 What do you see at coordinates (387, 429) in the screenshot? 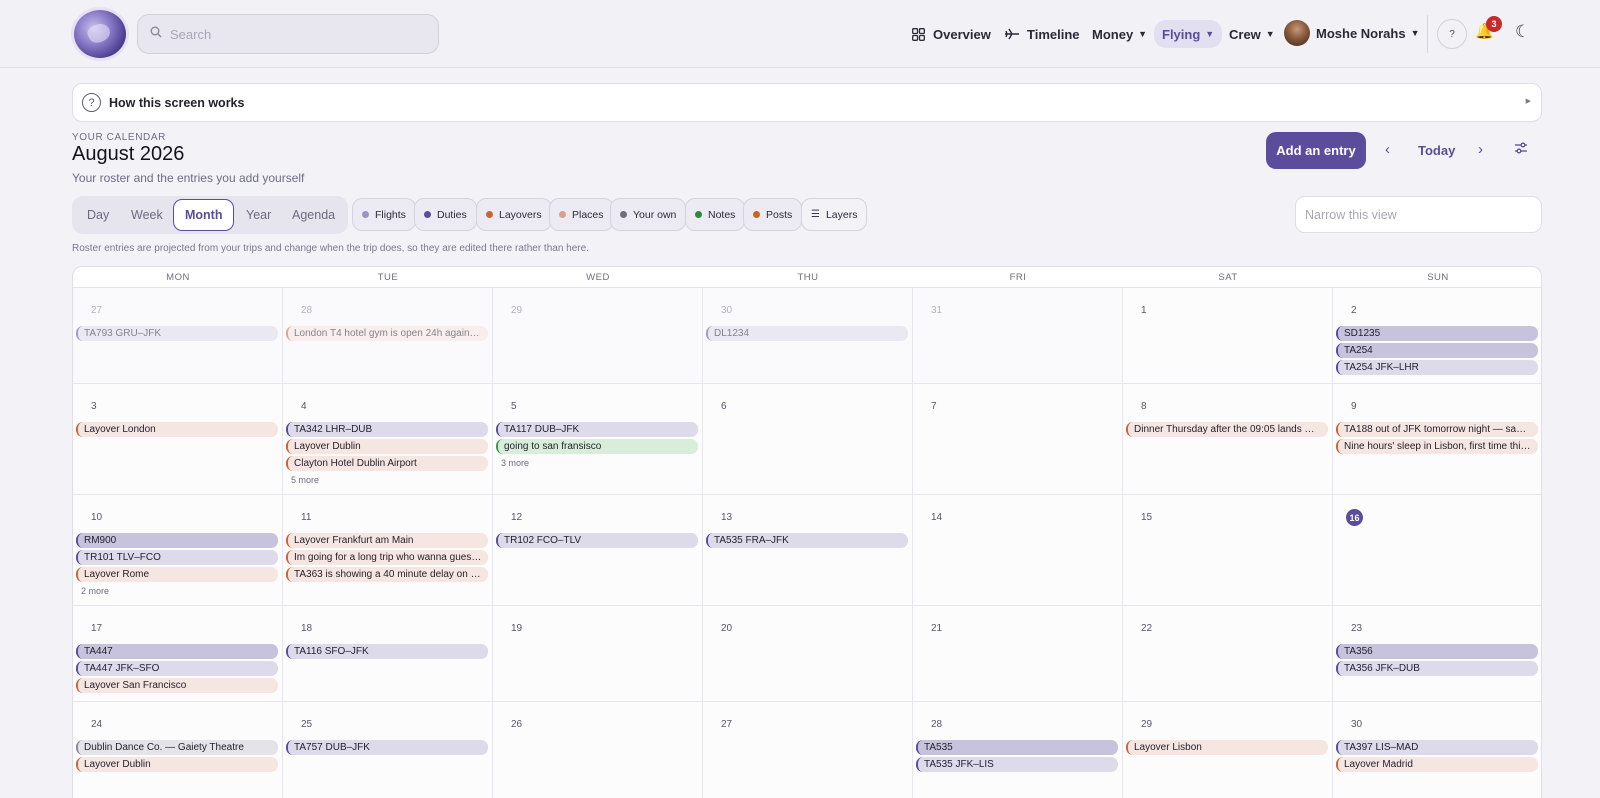
I see `calendar-entry: TA342 LHR–DUB` at bounding box center [387, 429].